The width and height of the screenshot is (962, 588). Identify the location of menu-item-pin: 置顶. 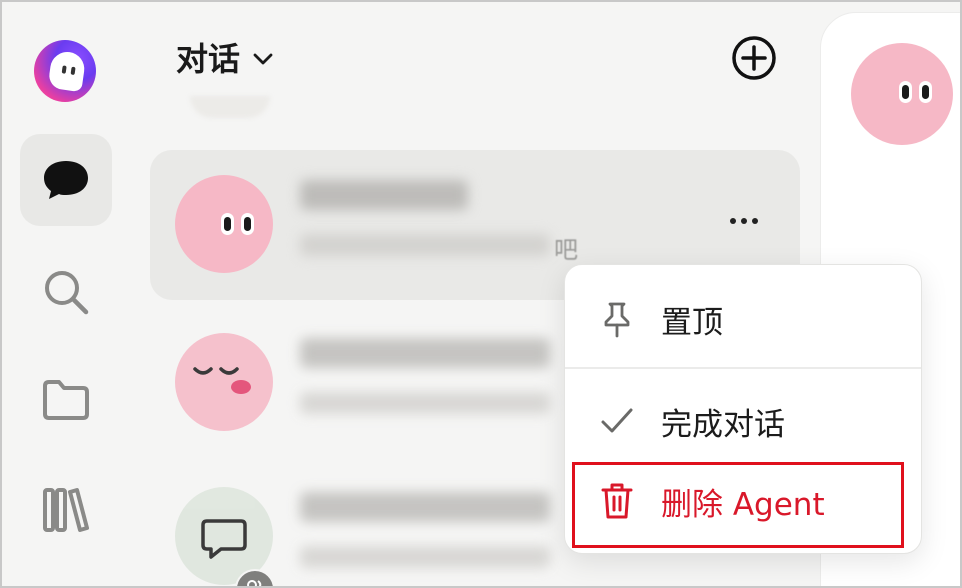
(743, 319).